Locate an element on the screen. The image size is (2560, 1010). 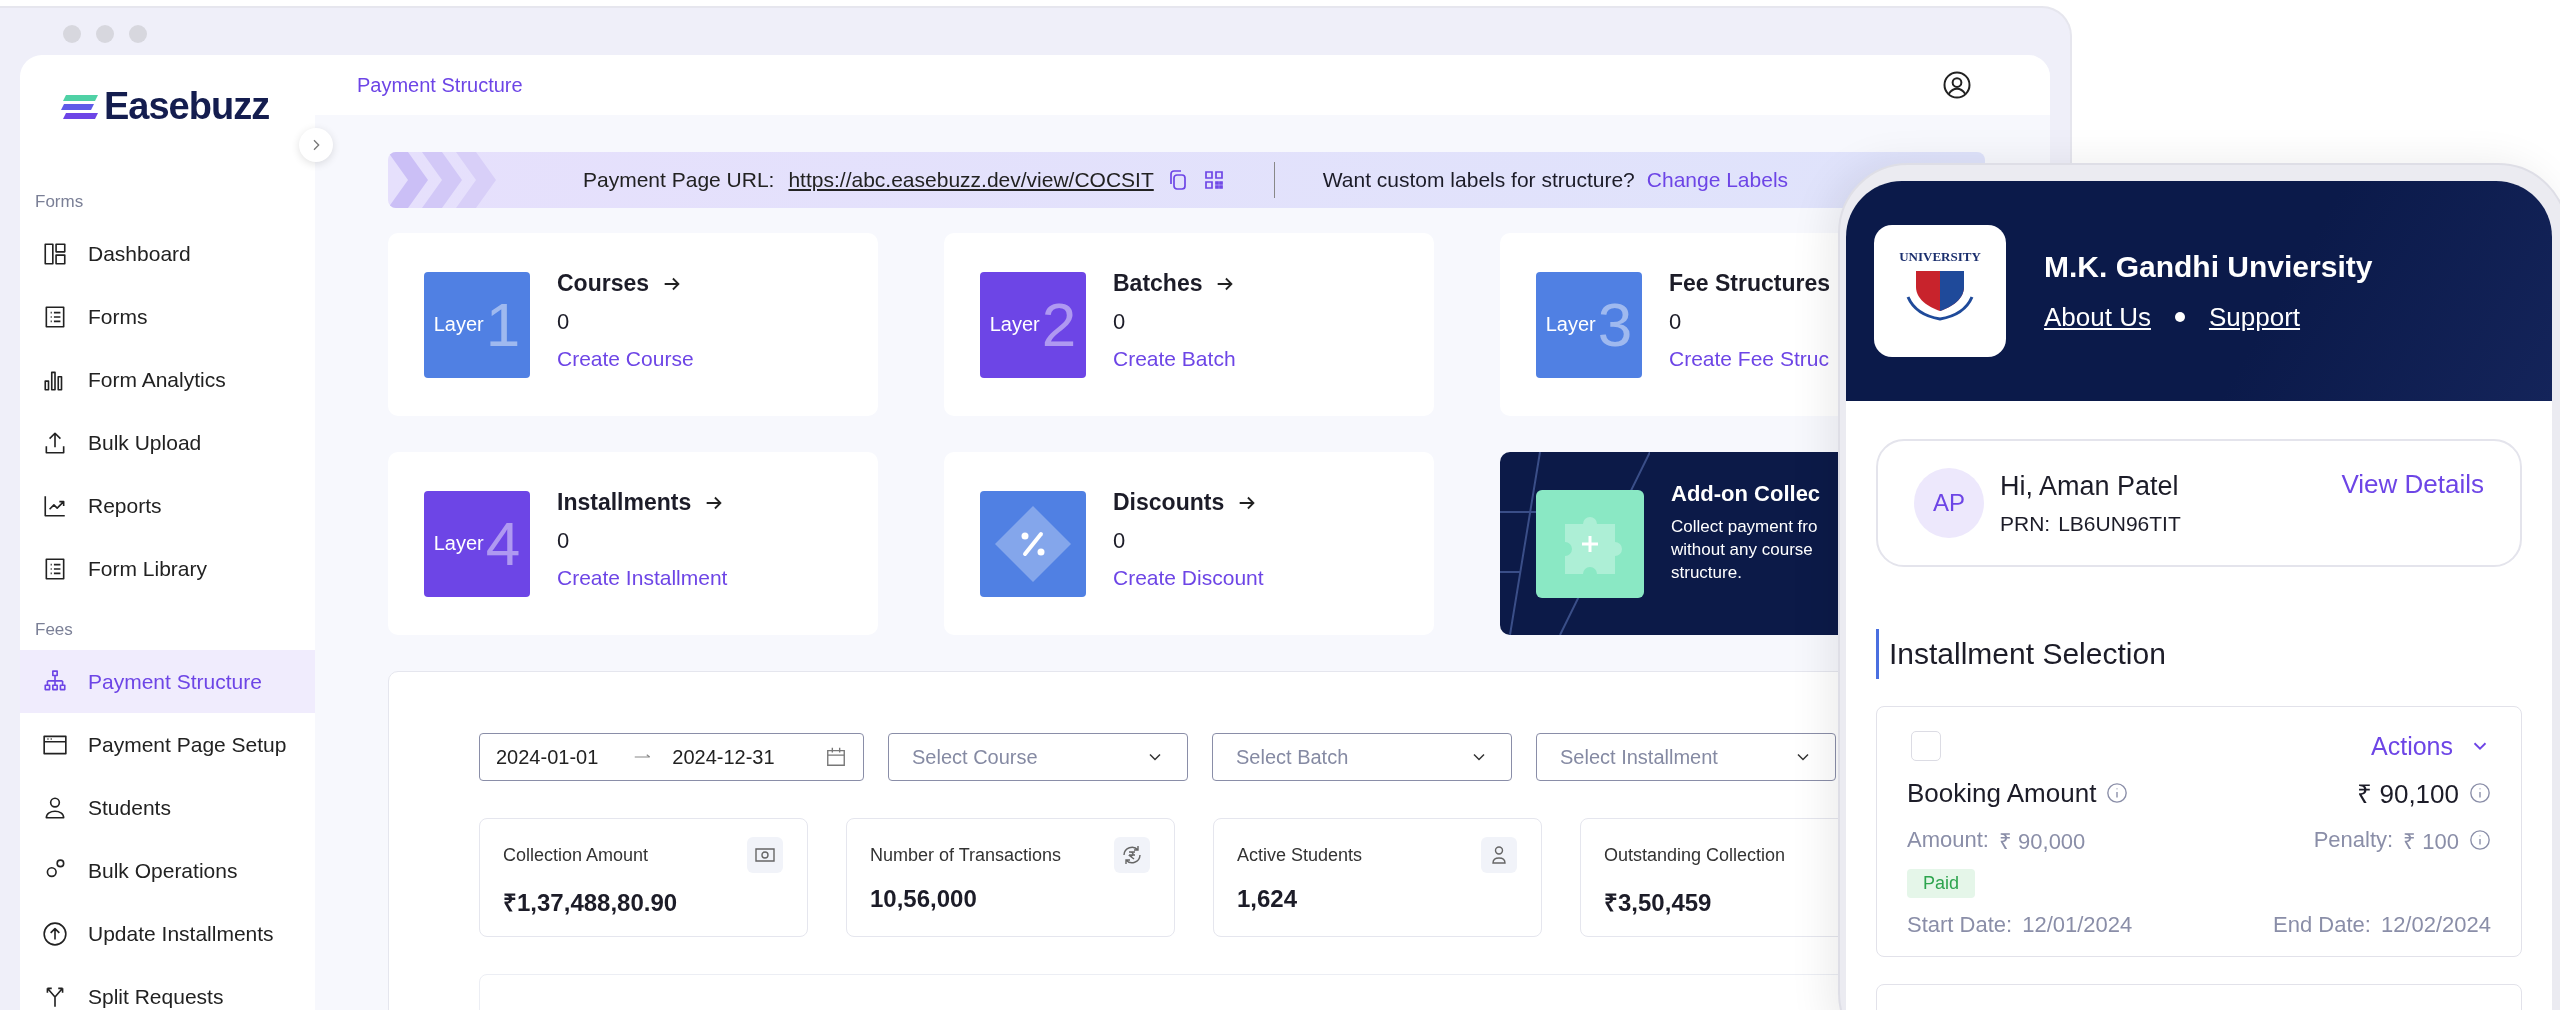
header-link: About Us is located at coordinates (2097, 317).